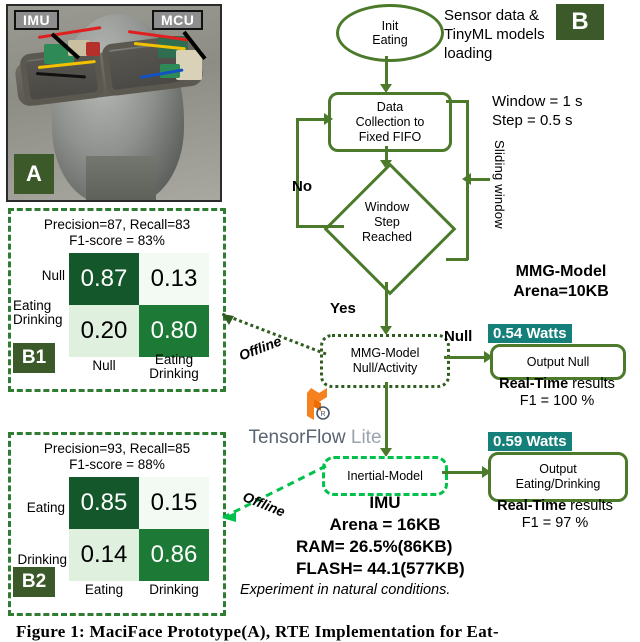  Describe the element at coordinates (466, 179) in the screenshot. I see `arrowhead-sliding` at that location.